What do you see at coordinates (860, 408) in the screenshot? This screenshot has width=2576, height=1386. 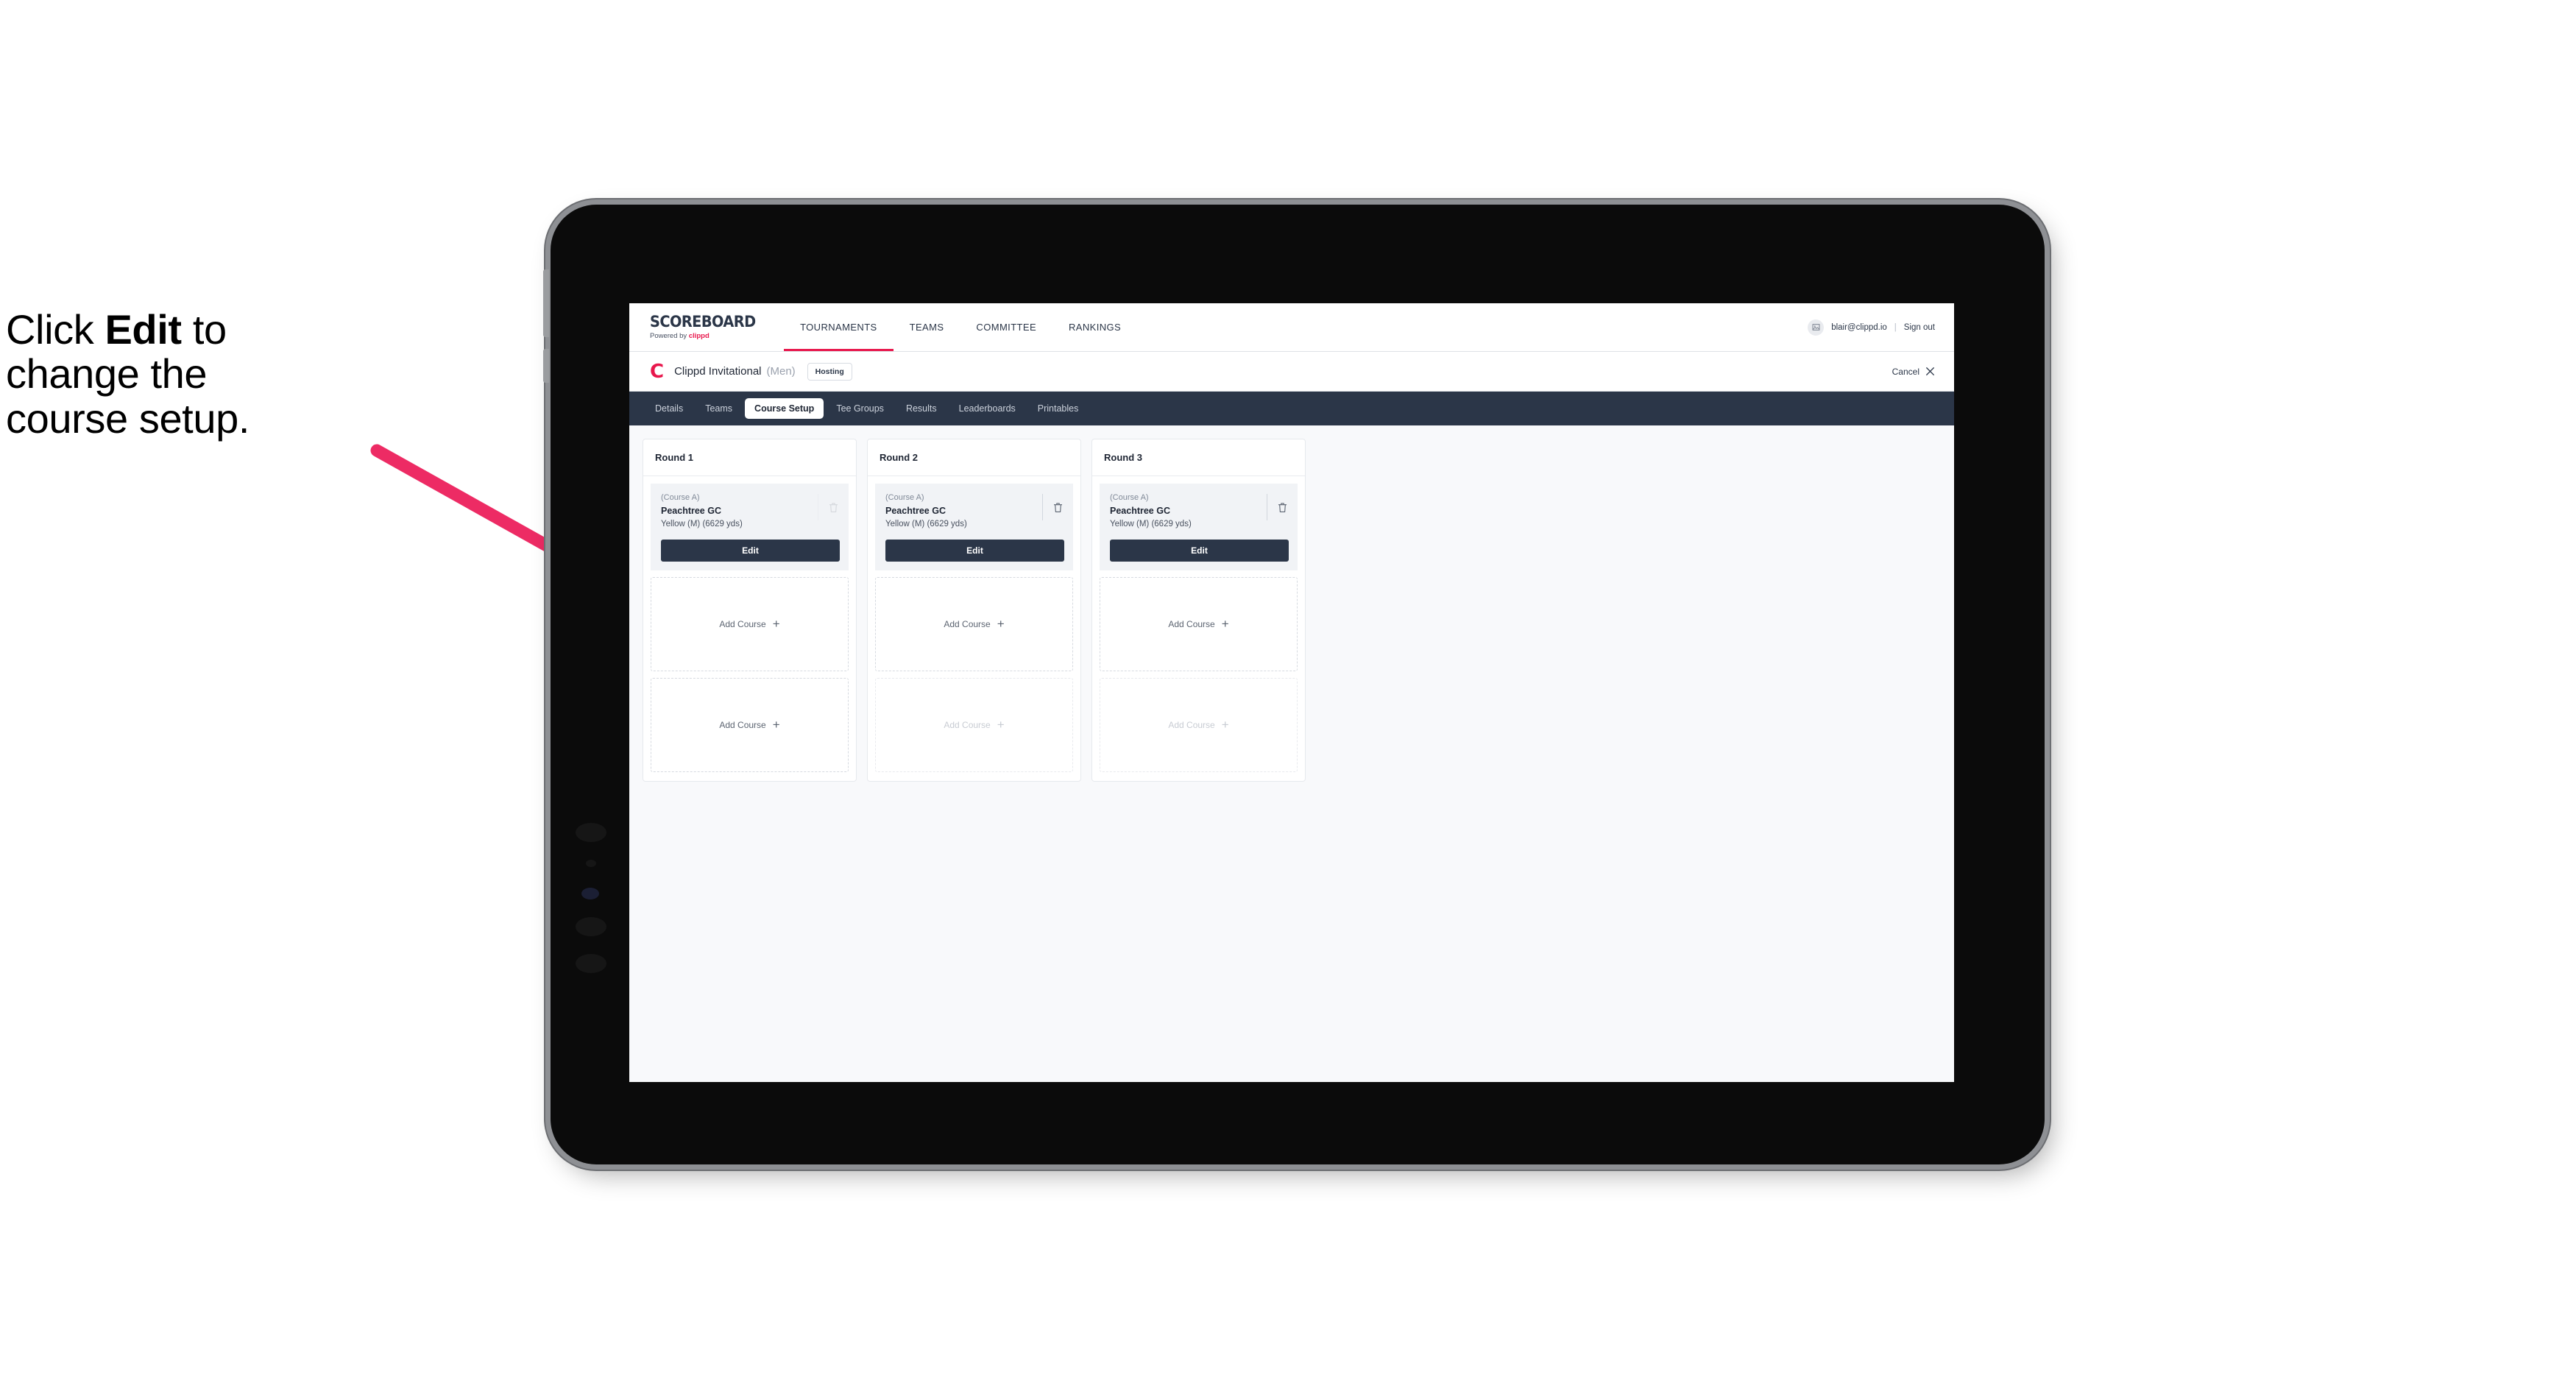 I see `tab-tee-groups: Tee Groups` at bounding box center [860, 408].